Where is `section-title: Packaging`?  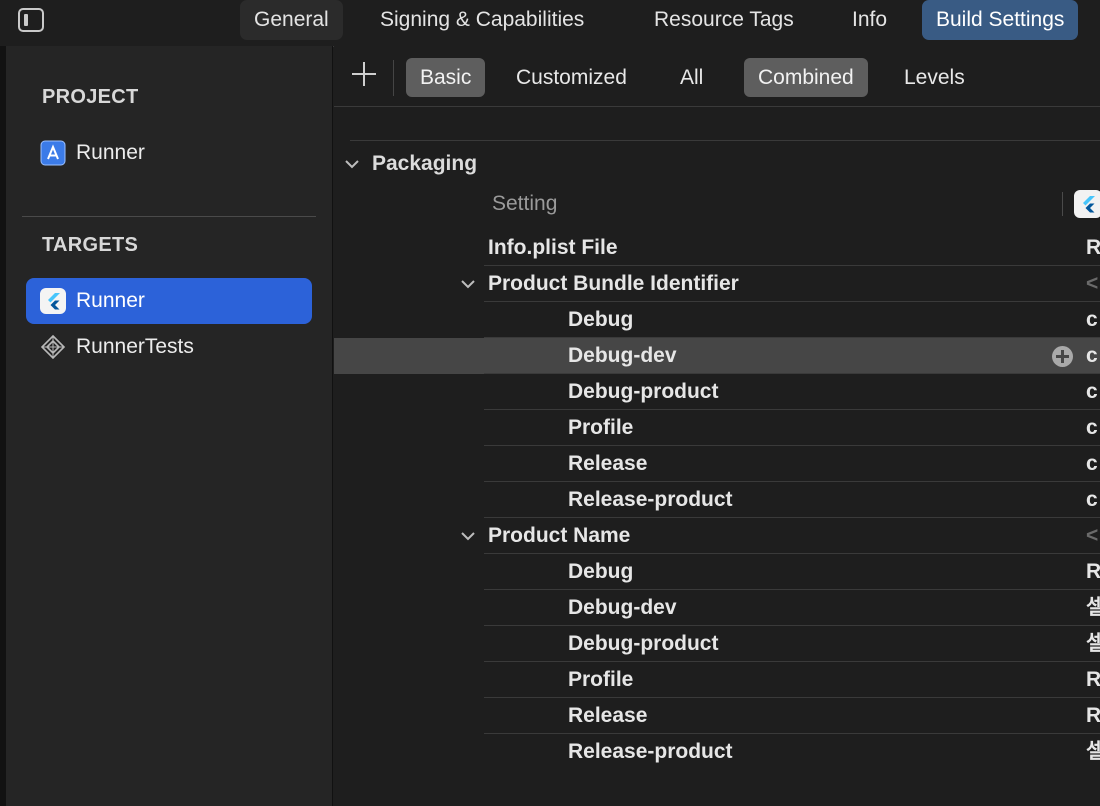
section-title: Packaging is located at coordinates (425, 163).